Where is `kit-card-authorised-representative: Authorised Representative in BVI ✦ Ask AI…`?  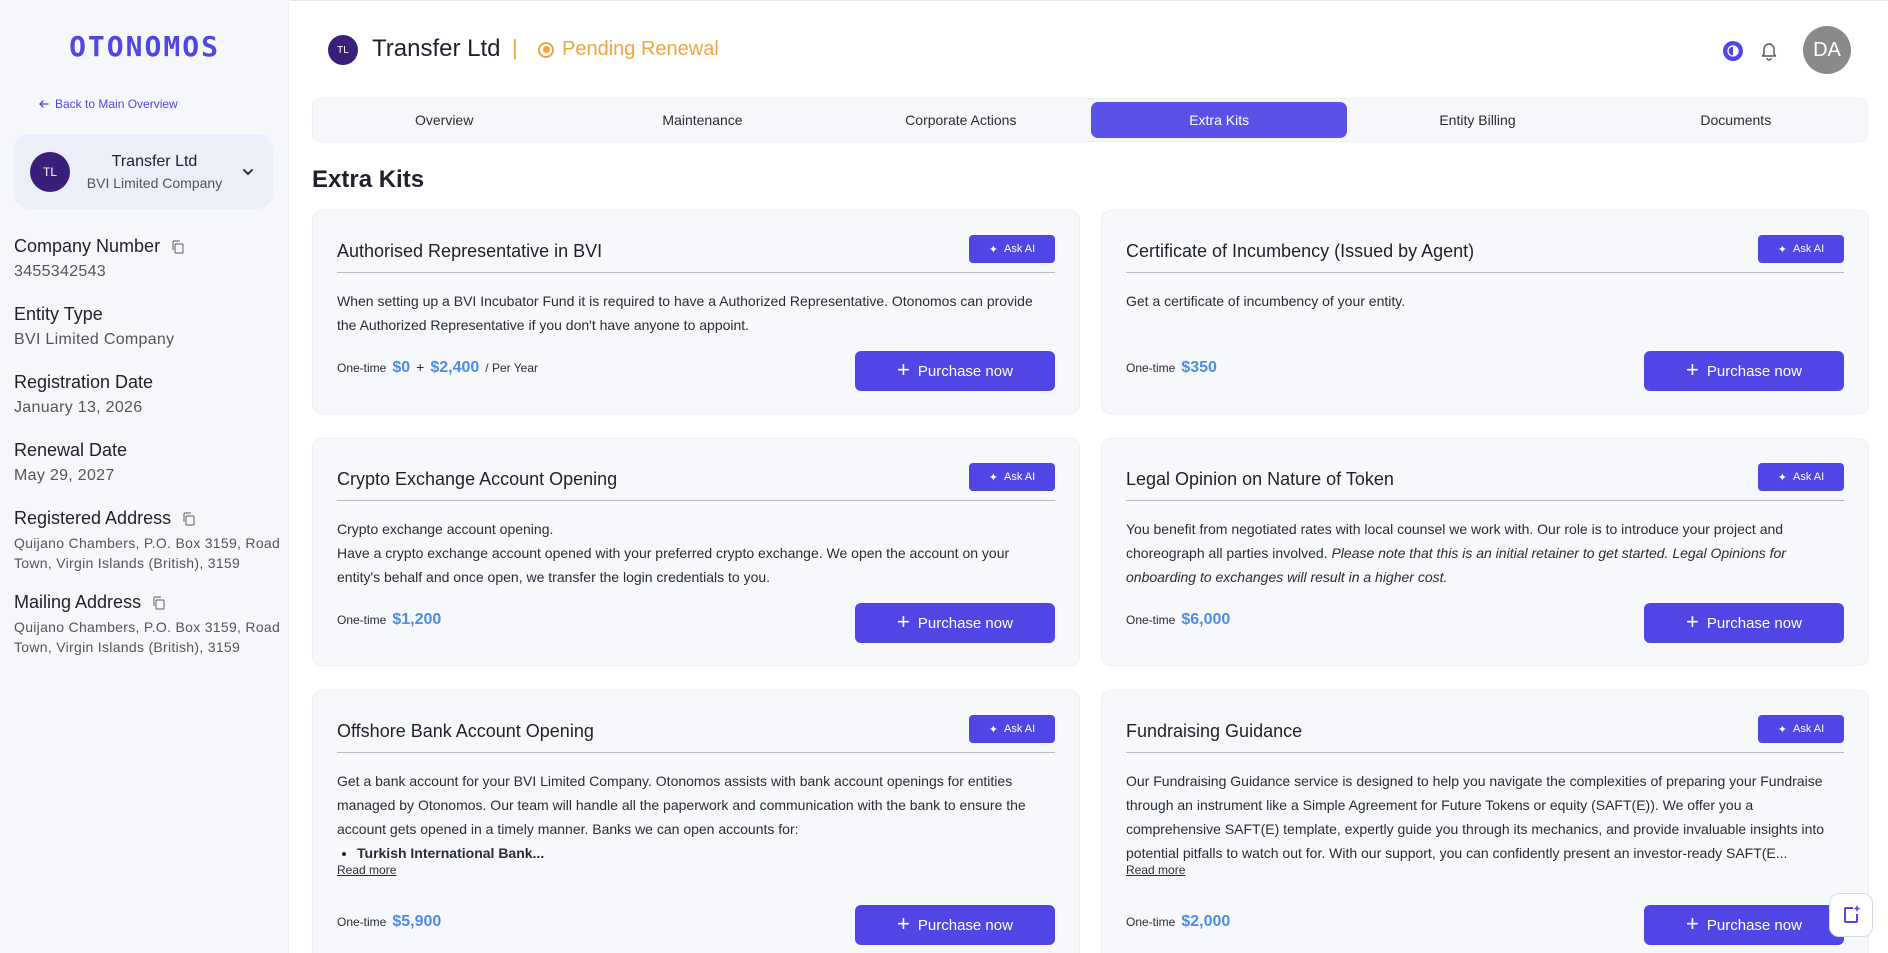 kit-card-authorised-representative: Authorised Representative in BVI ✦ Ask AI… is located at coordinates (696, 312).